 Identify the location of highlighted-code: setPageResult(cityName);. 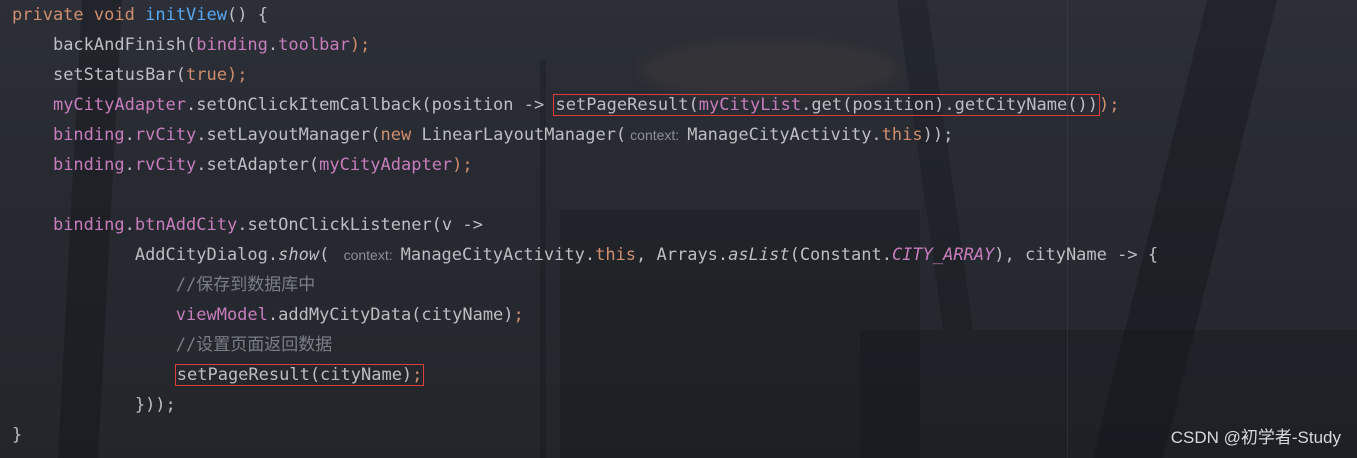
(299, 375).